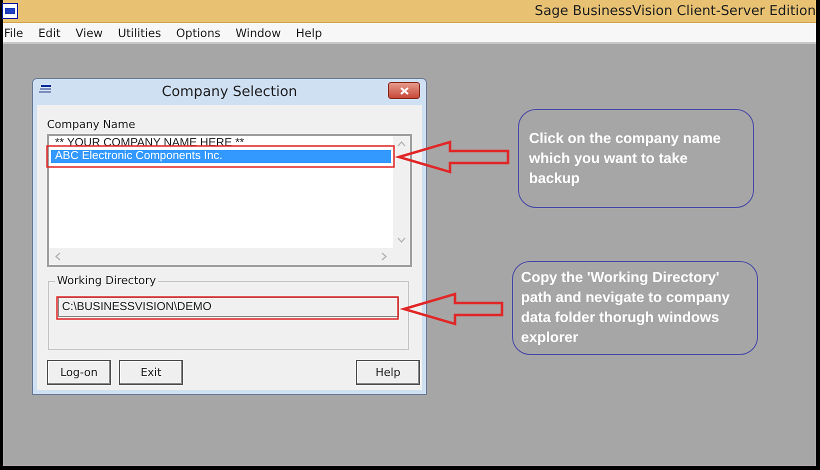 Image resolution: width=820 pixels, height=470 pixels. I want to click on close-icon, so click(404, 90).